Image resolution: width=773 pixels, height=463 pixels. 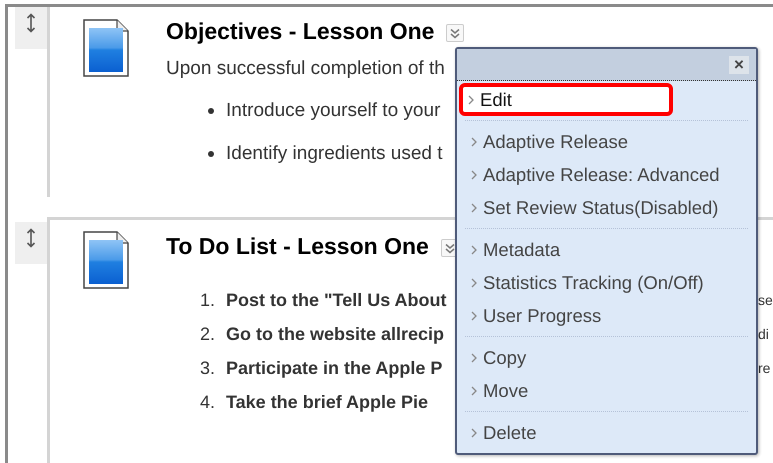 I want to click on list-item-text: Post to the "Tell Us About, so click(x=336, y=300).